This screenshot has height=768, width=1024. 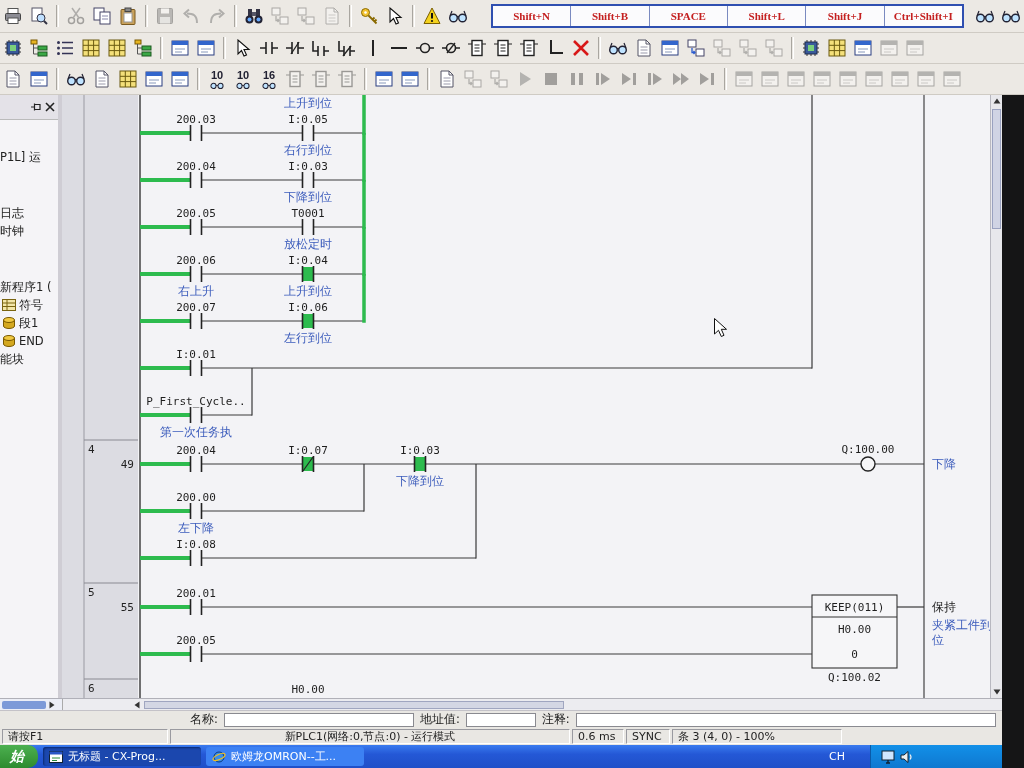 What do you see at coordinates (996, 101) in the screenshot?
I see `up-arrow-icon` at bounding box center [996, 101].